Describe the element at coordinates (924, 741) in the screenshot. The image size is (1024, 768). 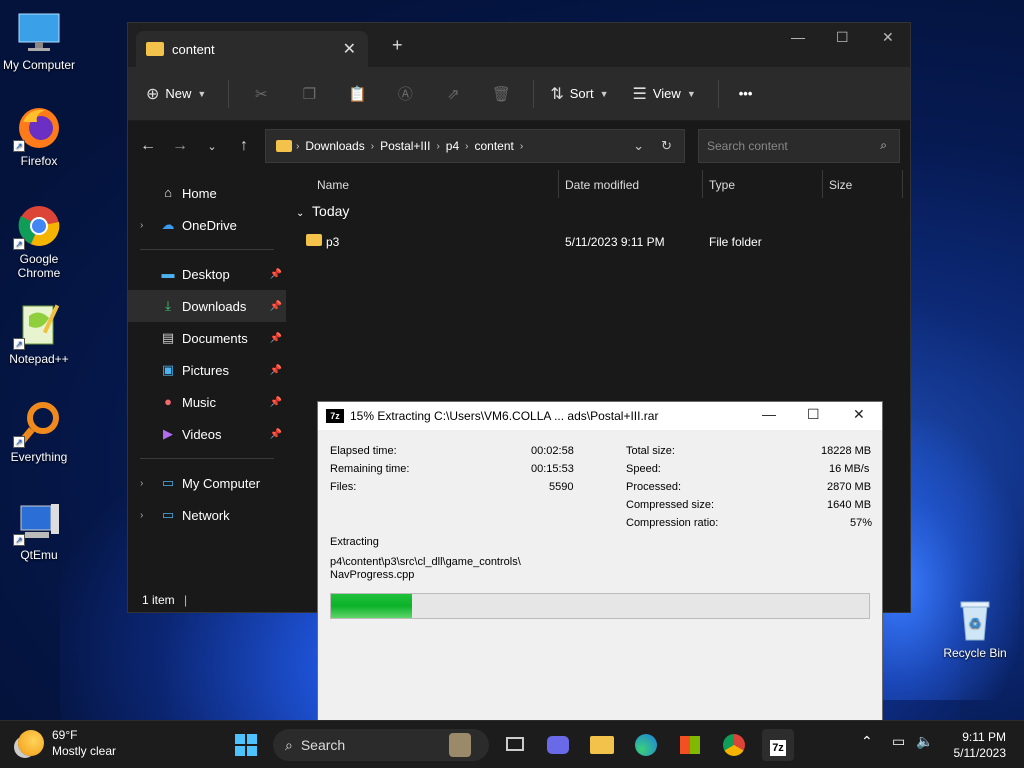
I see `volume-icon: 🔈` at that location.